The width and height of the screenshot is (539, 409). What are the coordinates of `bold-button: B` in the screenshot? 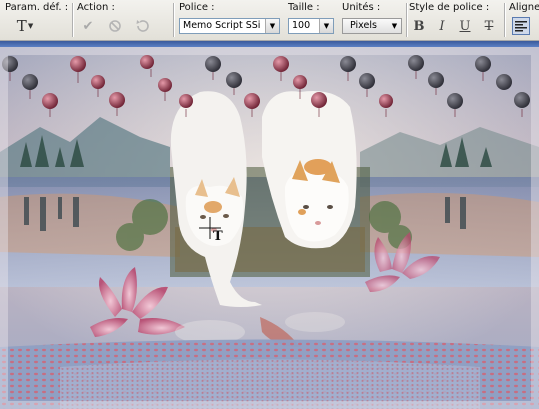 It's located at (419, 26).